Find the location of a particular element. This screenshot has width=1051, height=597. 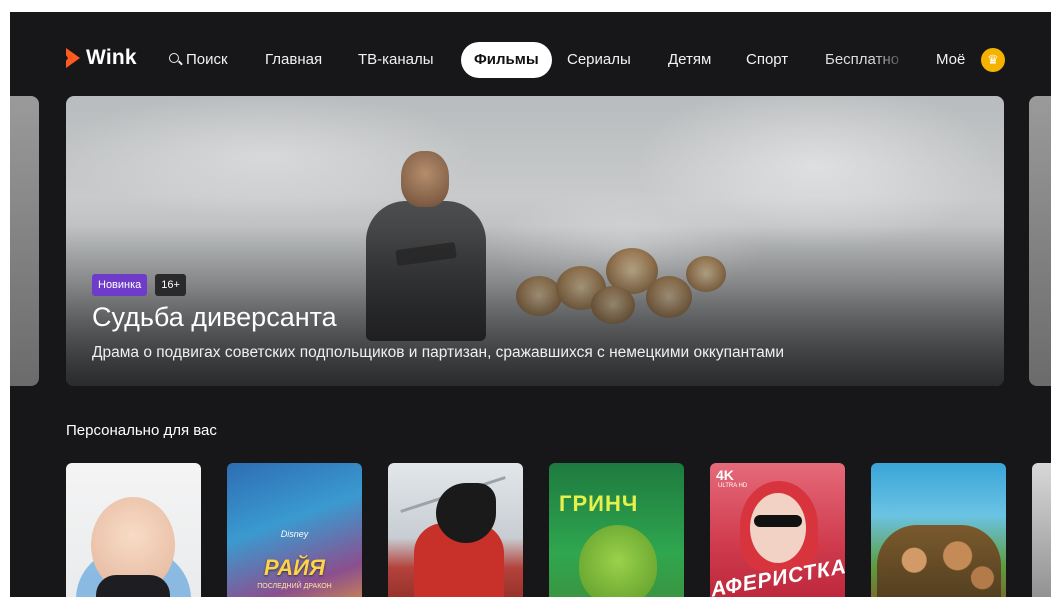

poster-raya: Disney РАЙЯ ПОСЛЕДНИЙ ДРАКОН is located at coordinates (294, 530).